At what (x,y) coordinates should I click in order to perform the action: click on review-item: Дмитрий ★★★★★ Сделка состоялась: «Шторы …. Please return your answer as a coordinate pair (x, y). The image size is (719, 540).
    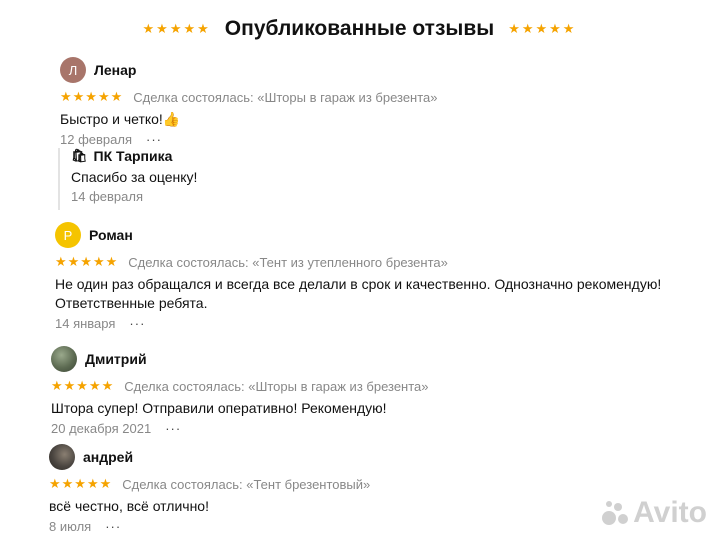
    Looking at the image, I should click on (371, 391).